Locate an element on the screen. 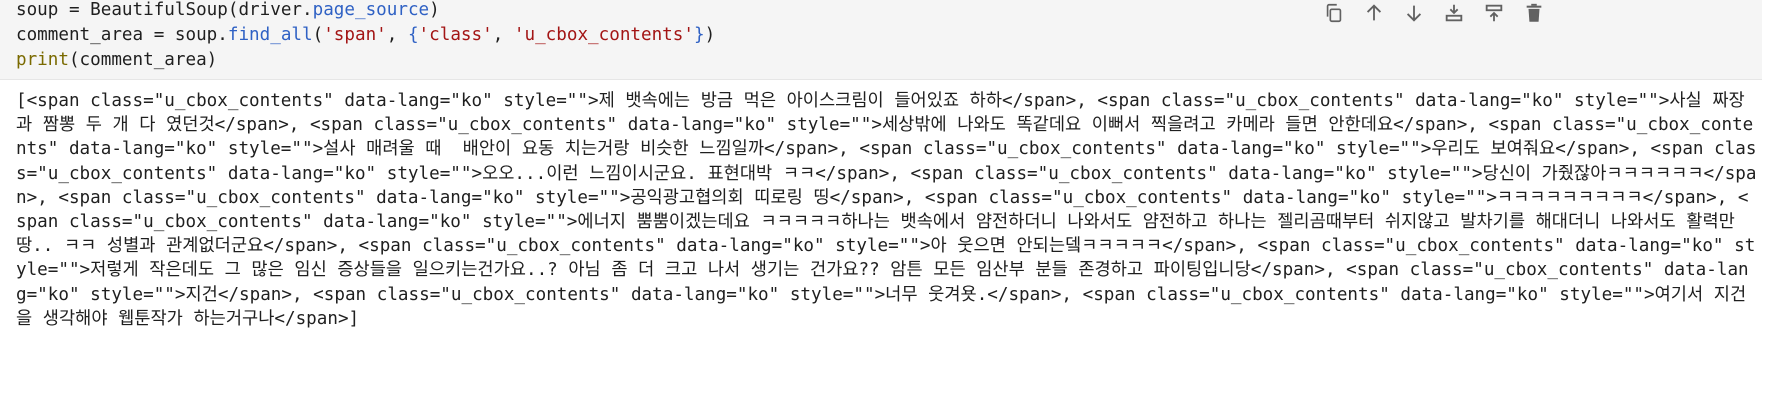 The width and height of the screenshot is (1774, 406). delete-button is located at coordinates (1534, 13).